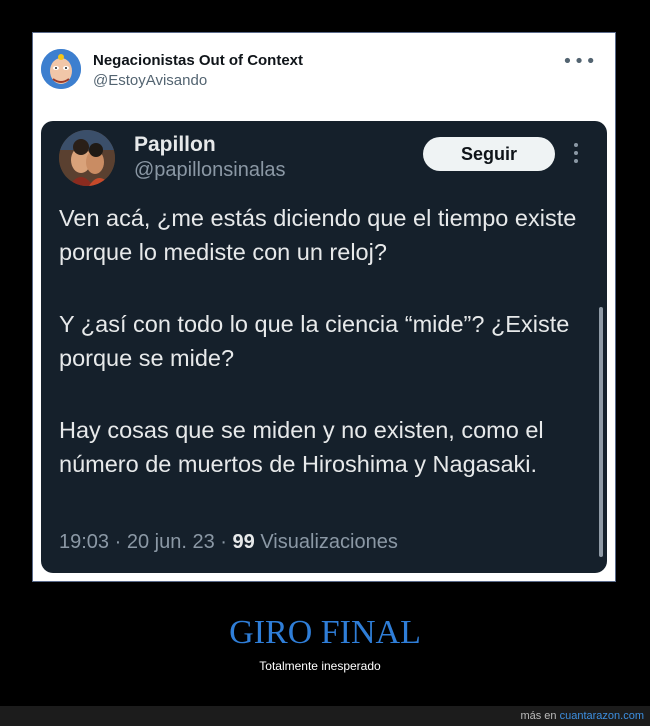 This screenshot has height=726, width=650. I want to click on views-count: 99, so click(243, 542).